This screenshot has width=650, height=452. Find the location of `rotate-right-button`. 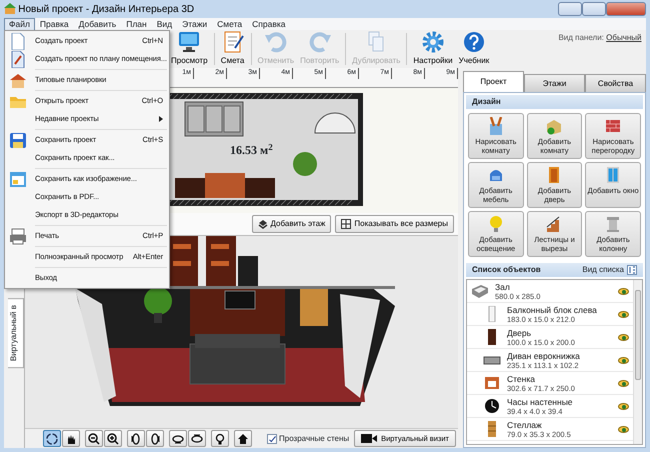

rotate-right-button is located at coordinates (155, 438).